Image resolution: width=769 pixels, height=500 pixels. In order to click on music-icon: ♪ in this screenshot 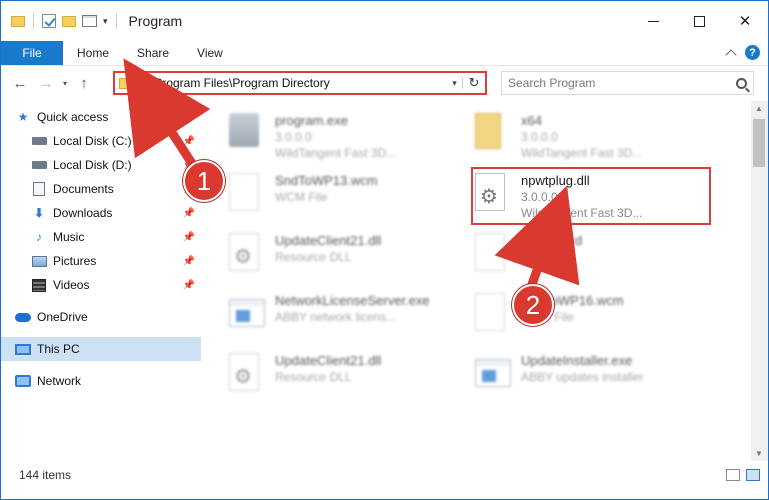, I will do `click(39, 237)`.